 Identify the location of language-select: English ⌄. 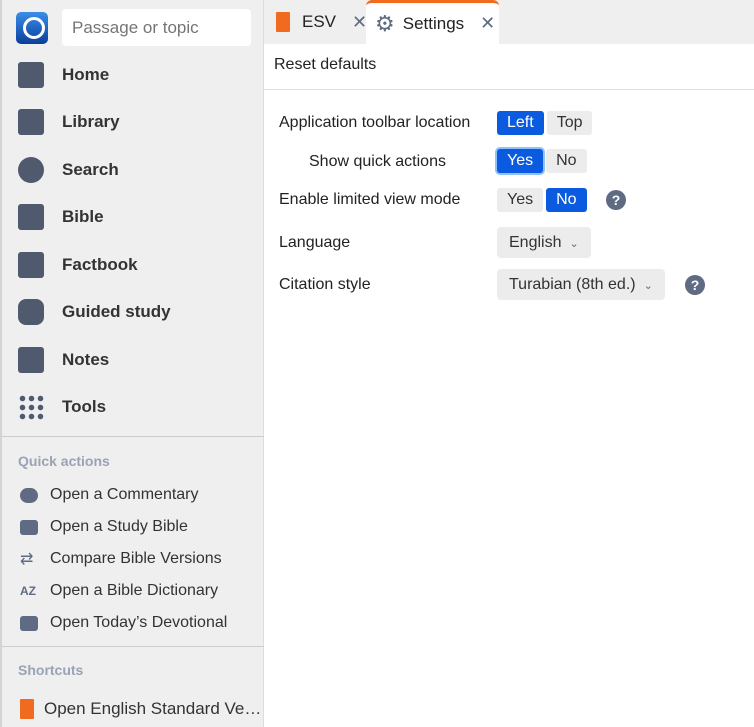
(544, 242).